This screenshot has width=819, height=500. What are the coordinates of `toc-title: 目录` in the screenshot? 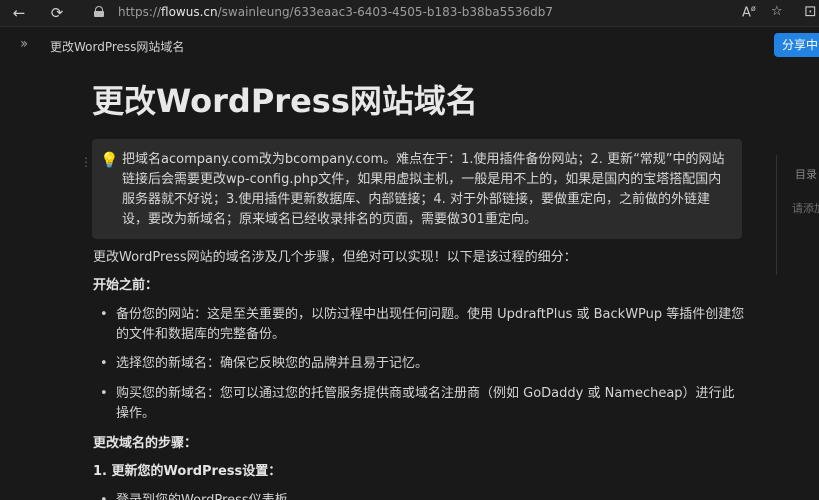 It's located at (806, 174).